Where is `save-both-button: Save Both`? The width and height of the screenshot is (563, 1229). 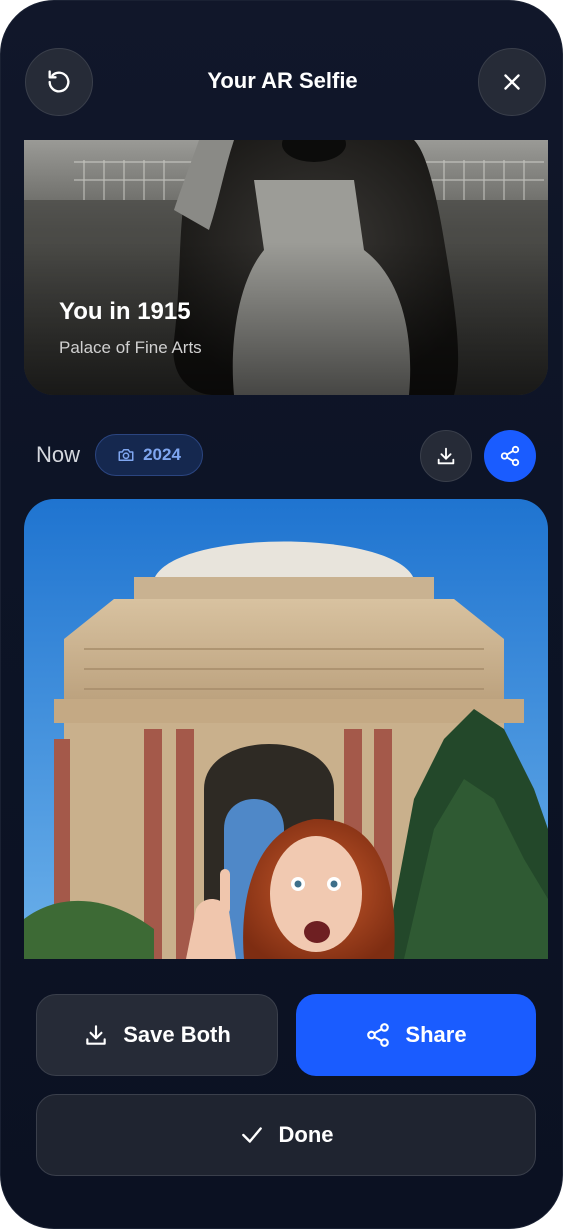 save-both-button: Save Both is located at coordinates (157, 1035).